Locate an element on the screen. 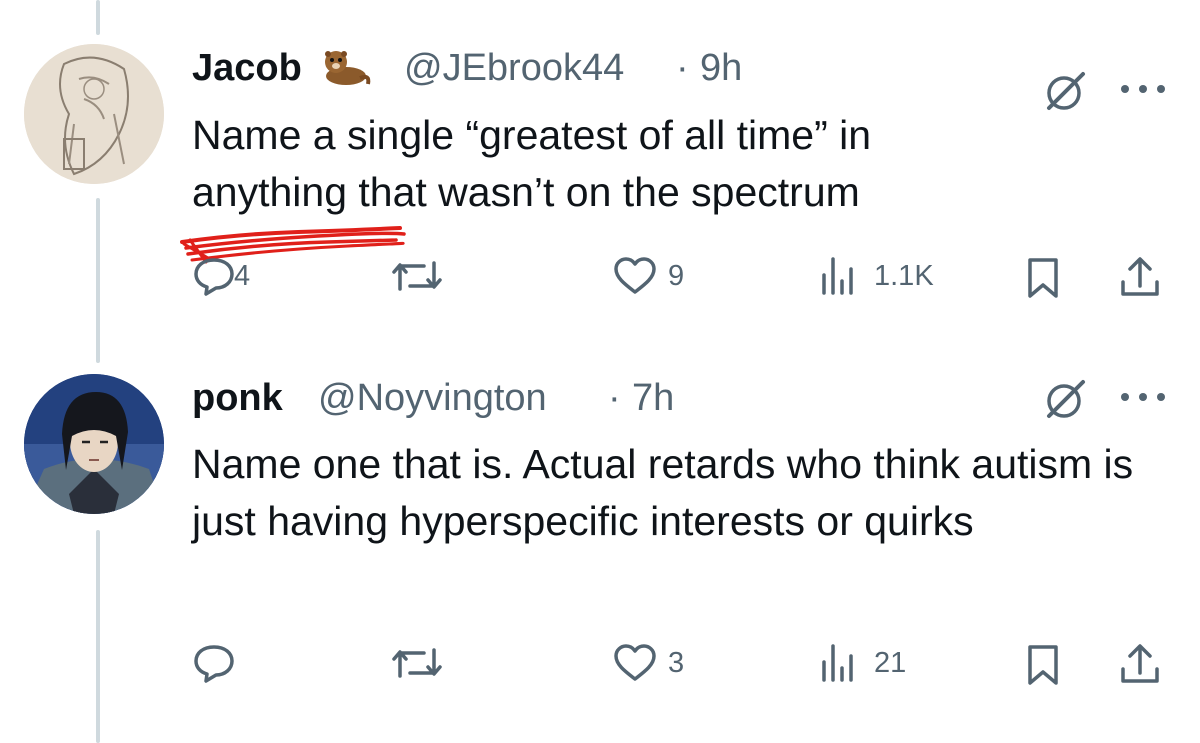 The width and height of the screenshot is (1200, 743). like-button: 3 is located at coordinates (648, 663).